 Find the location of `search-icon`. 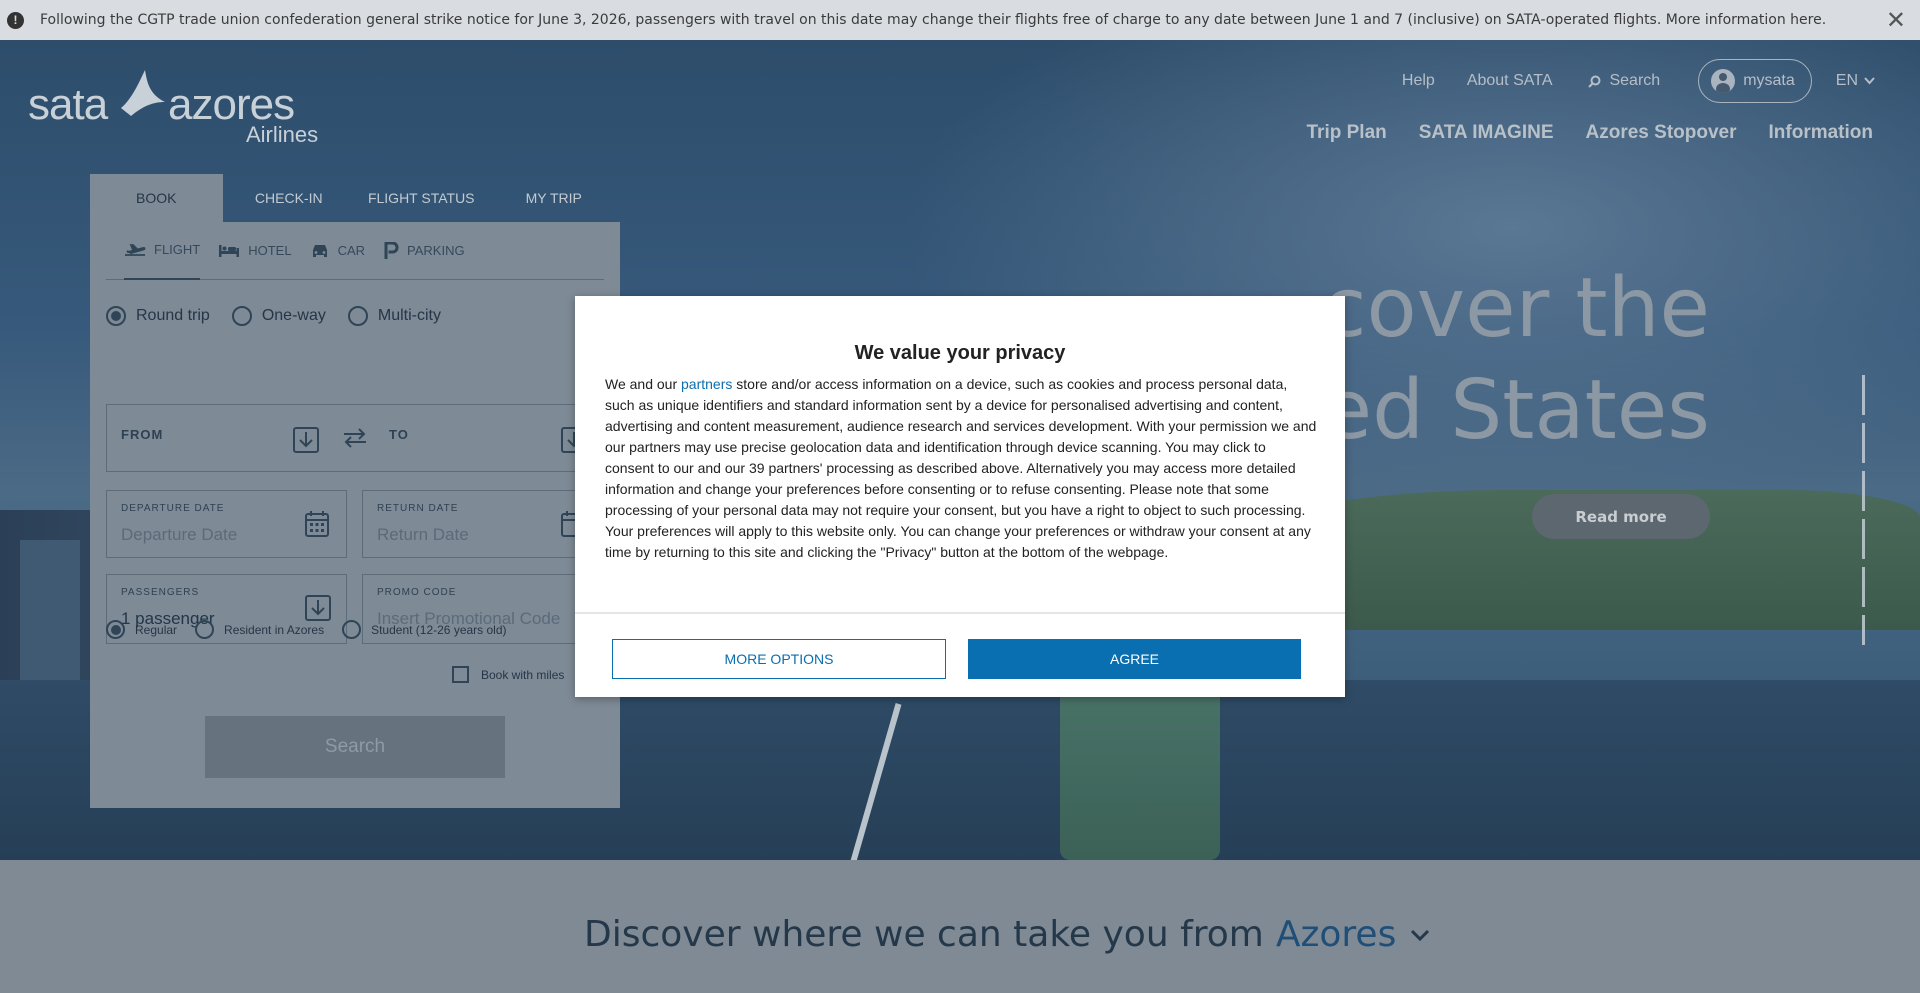

search-icon is located at coordinates (1594, 81).